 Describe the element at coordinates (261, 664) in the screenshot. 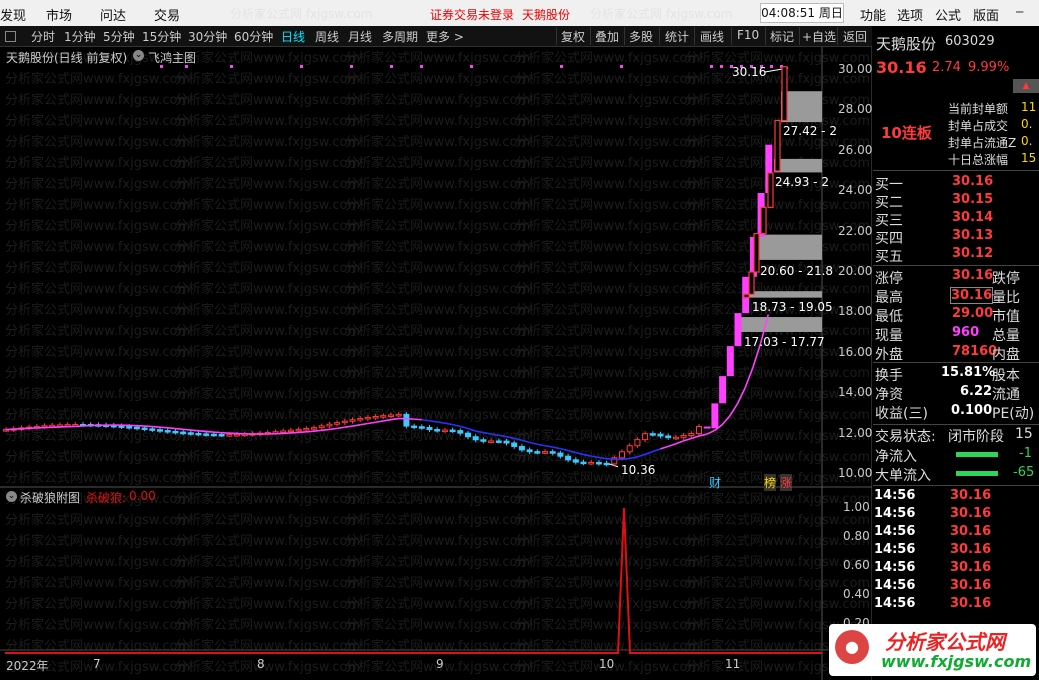

I see `x-axis-month: 8` at that location.